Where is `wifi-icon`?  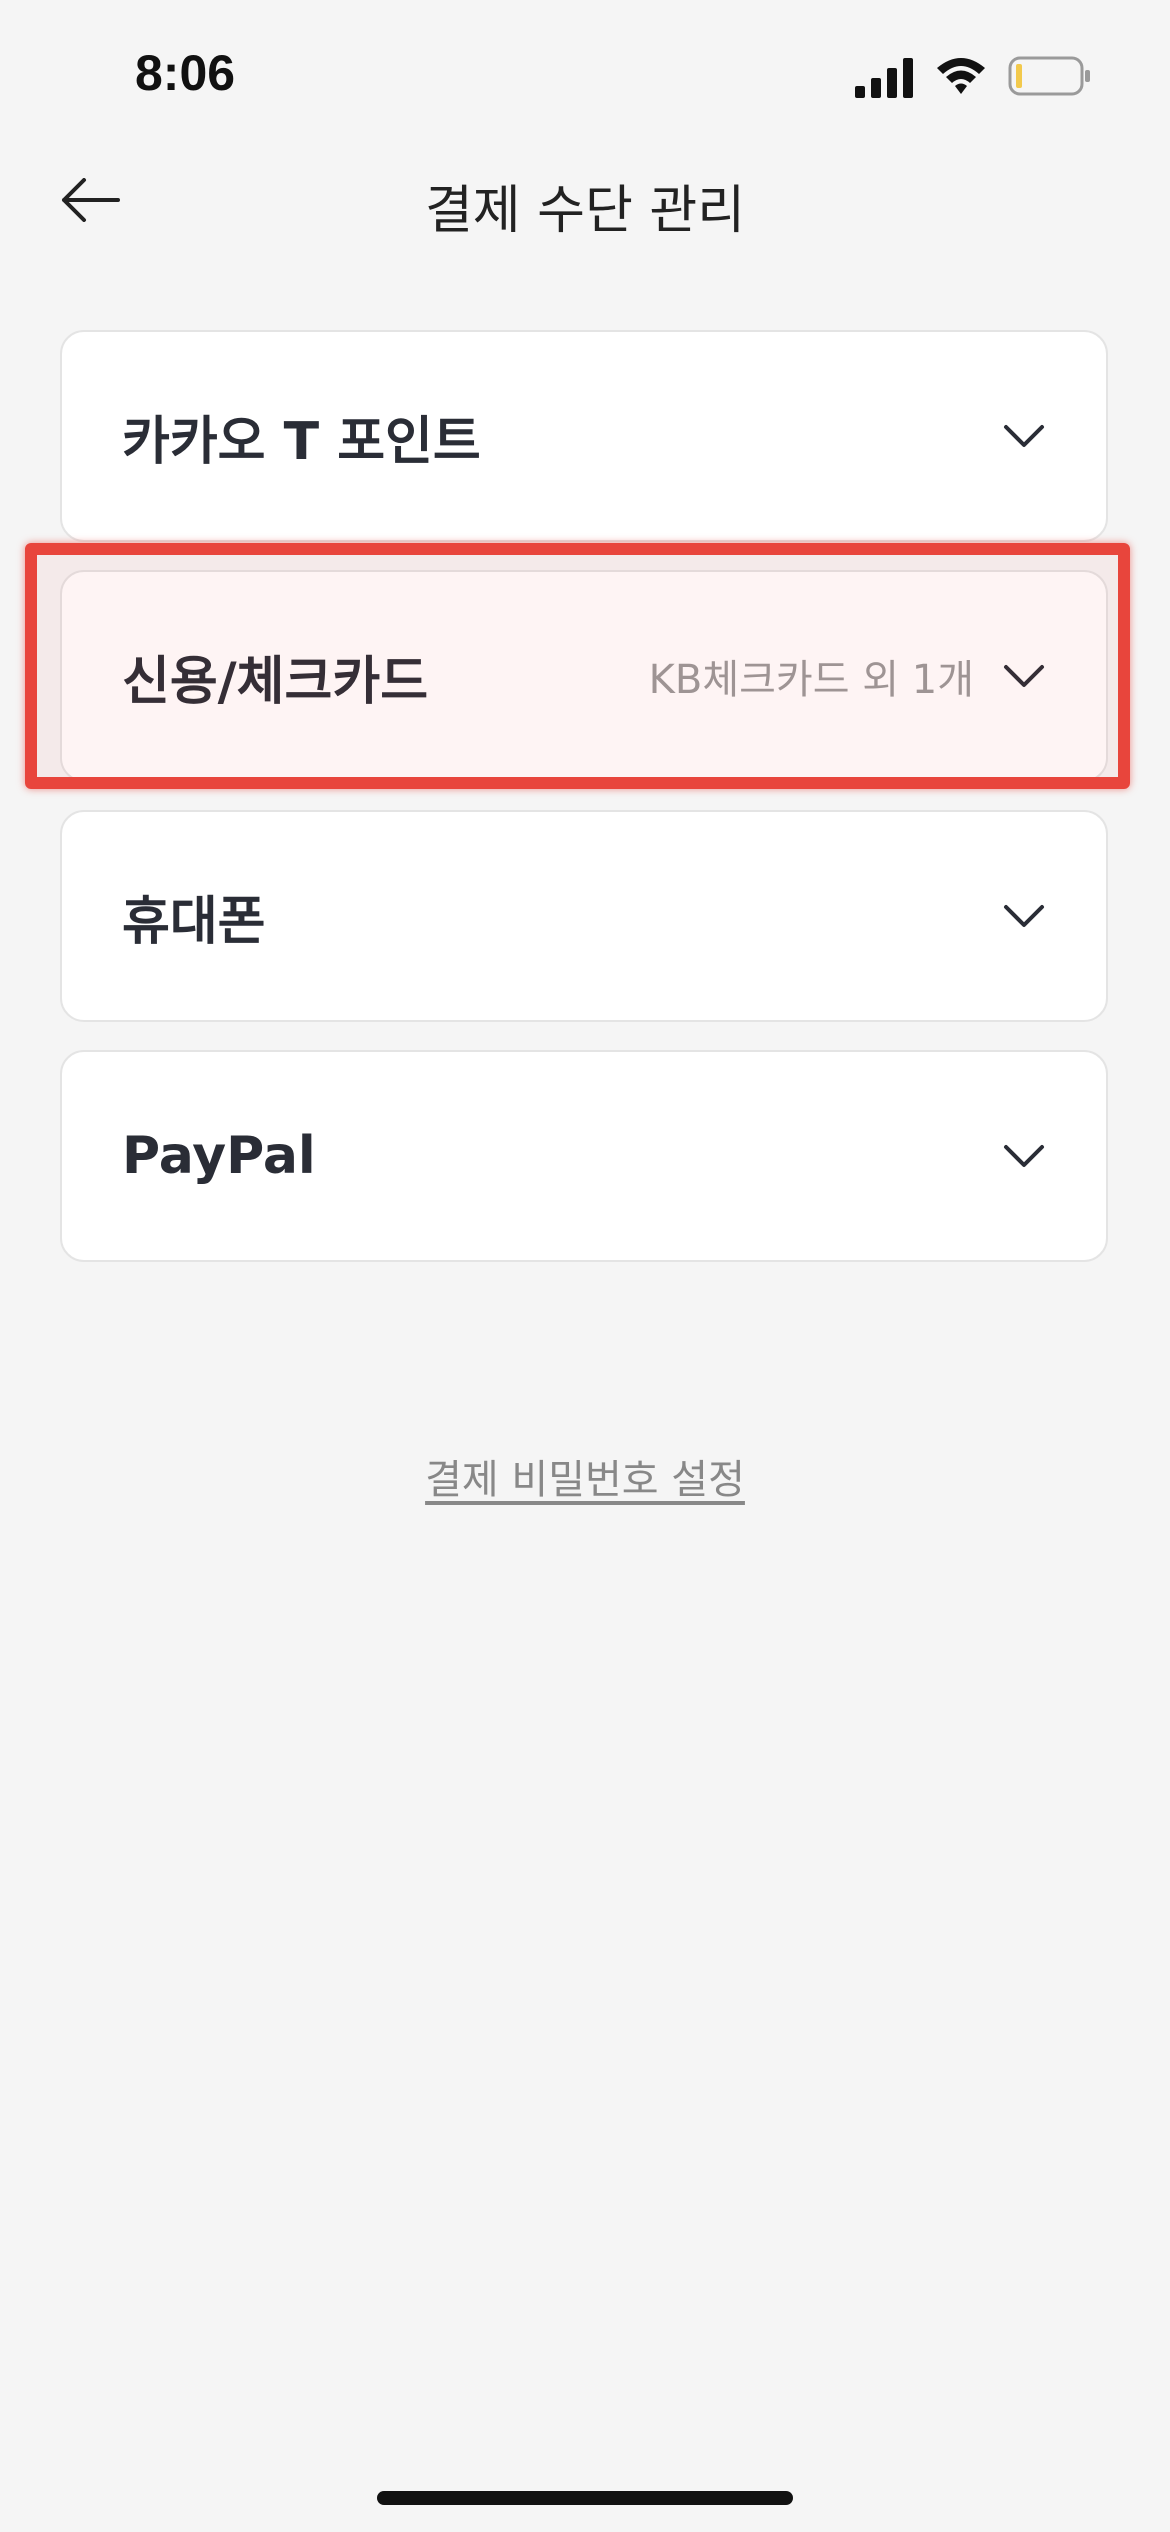
wifi-icon is located at coordinates (961, 76).